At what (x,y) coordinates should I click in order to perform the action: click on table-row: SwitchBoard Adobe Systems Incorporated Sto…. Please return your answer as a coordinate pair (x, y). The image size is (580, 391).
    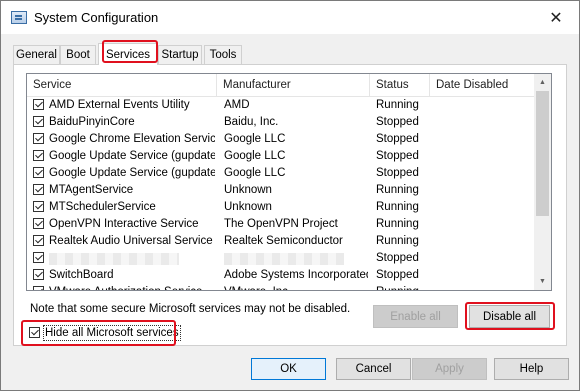
    Looking at the image, I should click on (281, 275).